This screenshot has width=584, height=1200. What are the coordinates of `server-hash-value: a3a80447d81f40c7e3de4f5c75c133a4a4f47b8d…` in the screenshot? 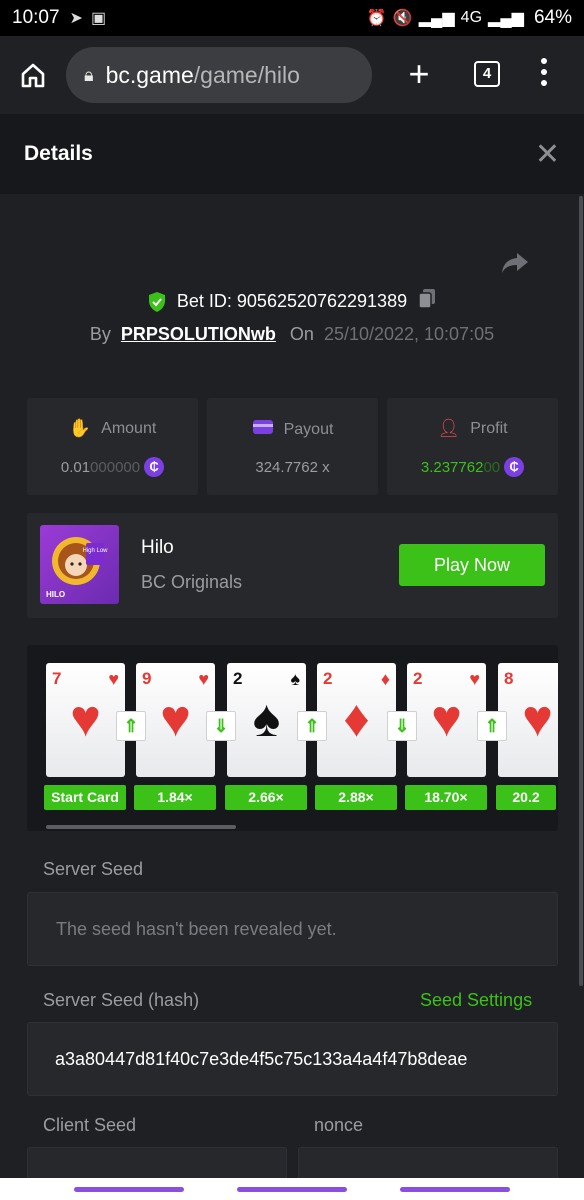 It's located at (261, 1059).